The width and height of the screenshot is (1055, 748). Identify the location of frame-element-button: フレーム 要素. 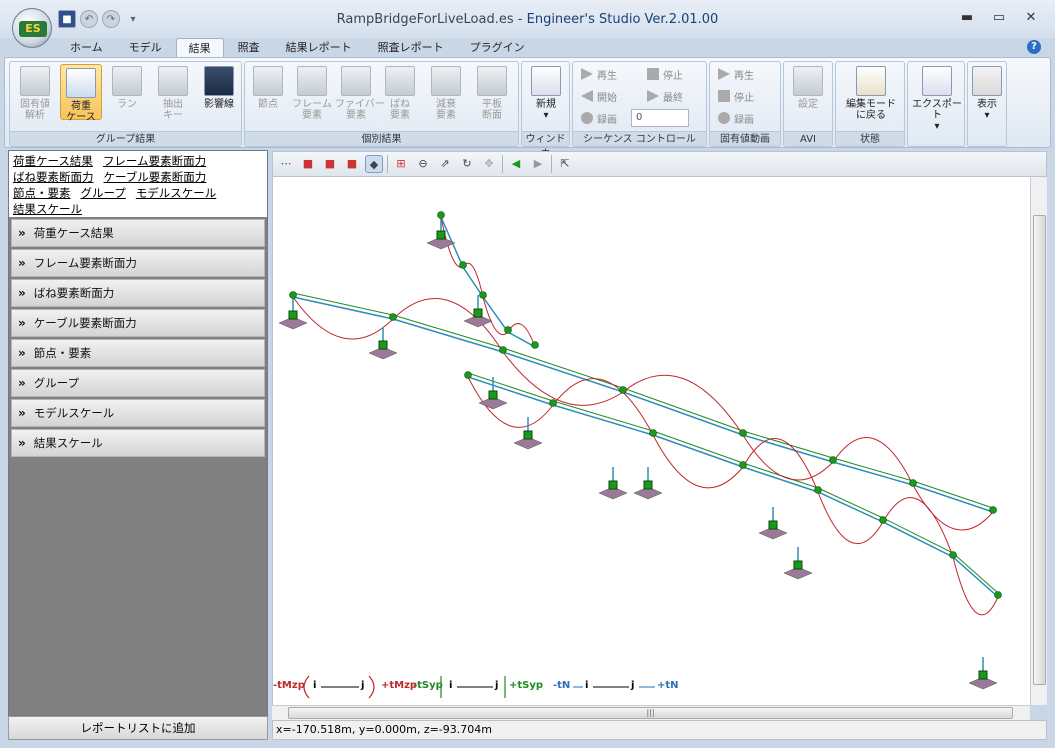
(312, 93).